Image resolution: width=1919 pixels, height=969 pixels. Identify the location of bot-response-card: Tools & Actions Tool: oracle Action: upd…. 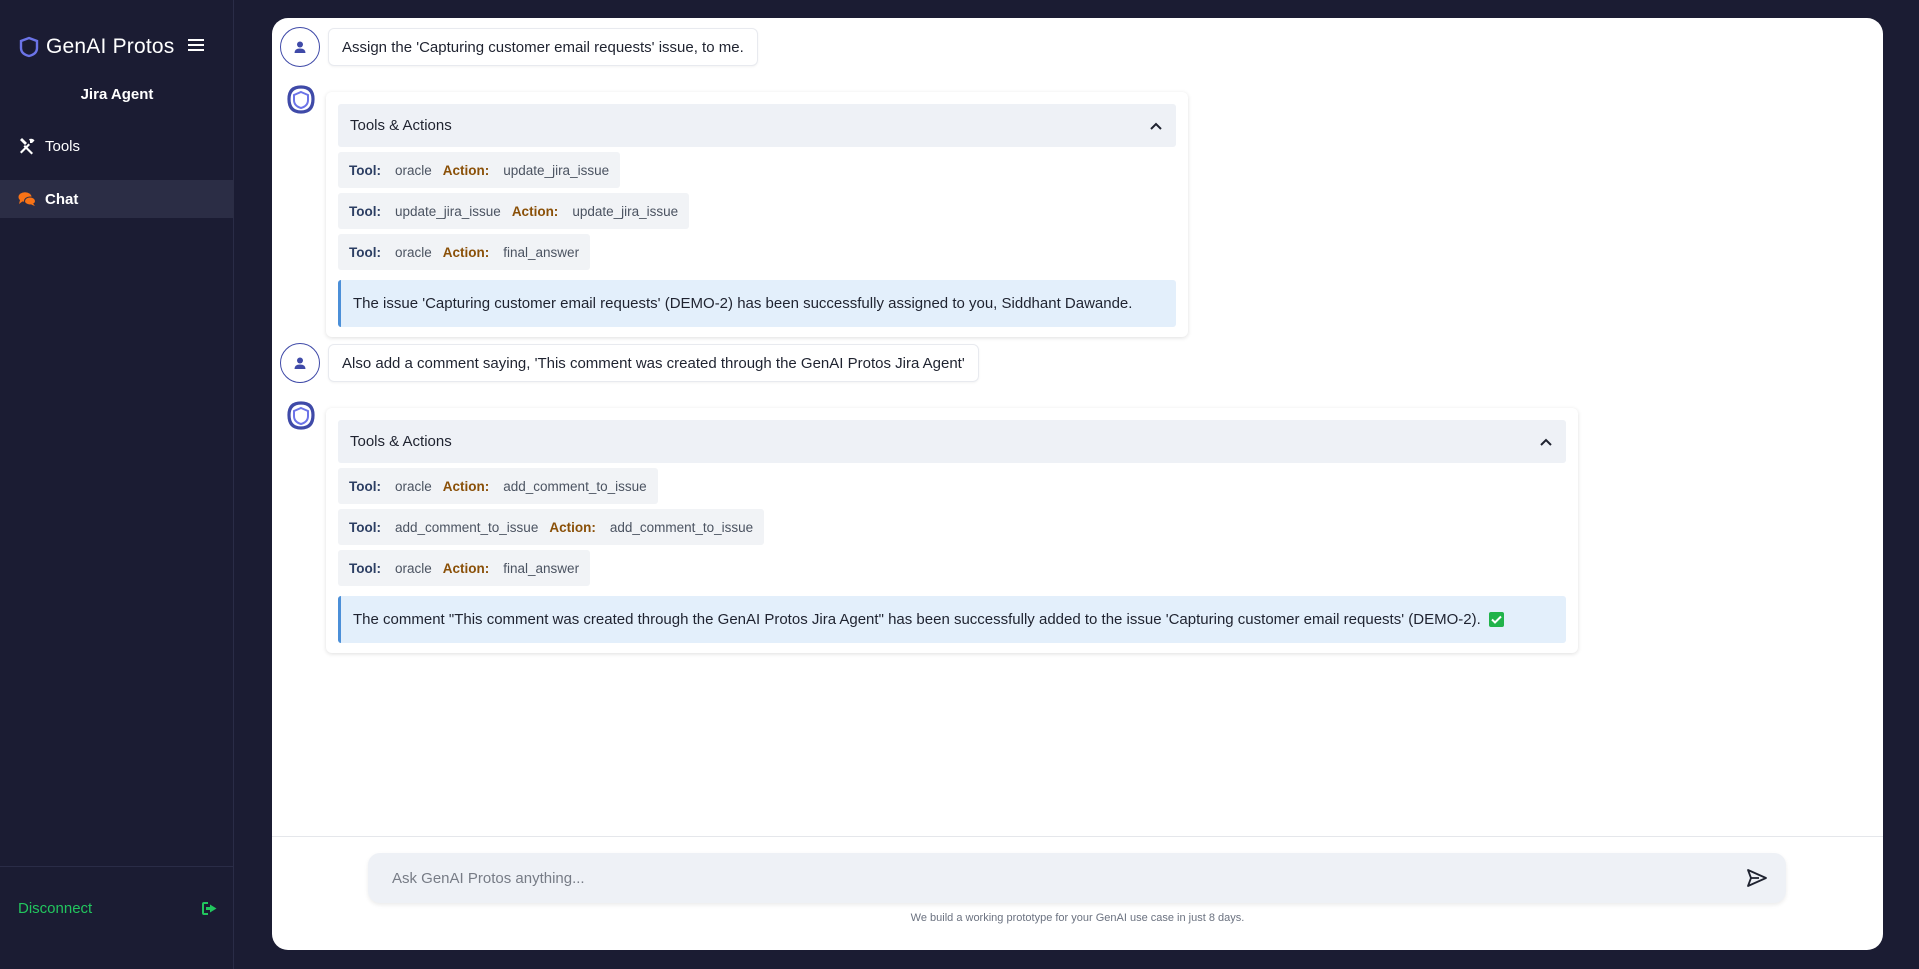
(757, 214).